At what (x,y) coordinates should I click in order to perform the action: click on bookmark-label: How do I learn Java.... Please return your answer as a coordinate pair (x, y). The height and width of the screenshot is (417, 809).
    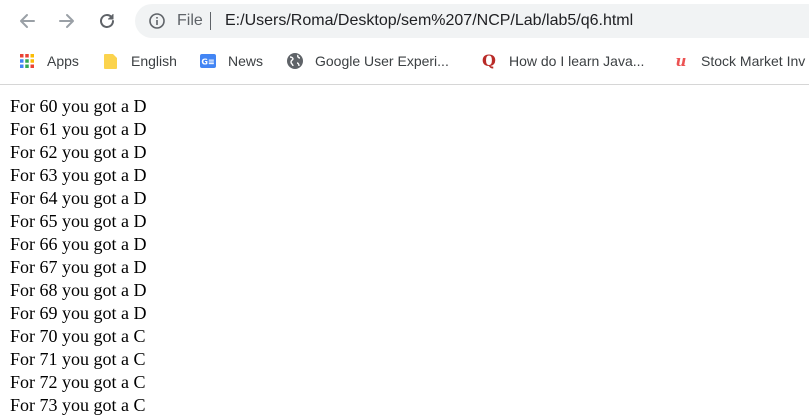
    Looking at the image, I should click on (577, 61).